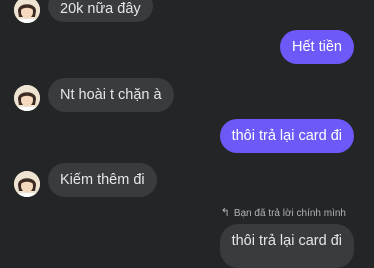  What do you see at coordinates (286, 136) in the screenshot?
I see `message-bubble-outgoing: thôi trả lại card đi` at bounding box center [286, 136].